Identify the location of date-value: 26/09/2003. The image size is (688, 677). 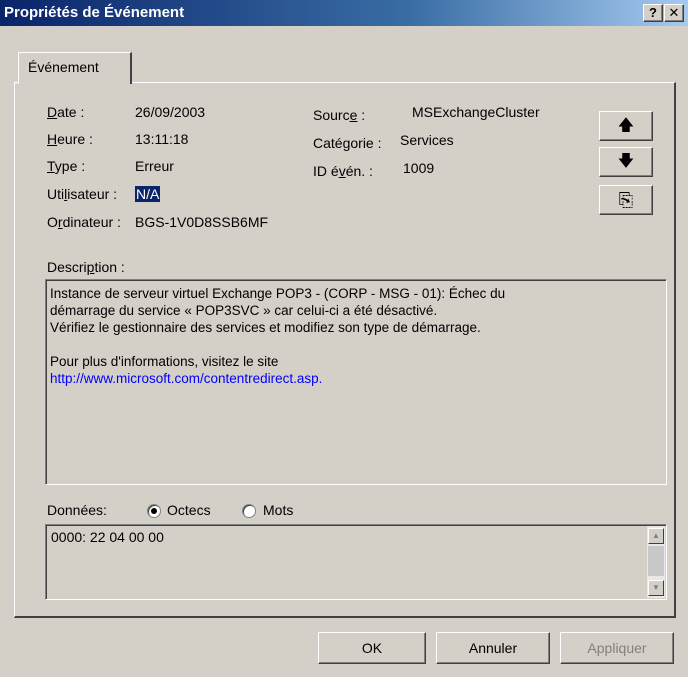
(170, 112).